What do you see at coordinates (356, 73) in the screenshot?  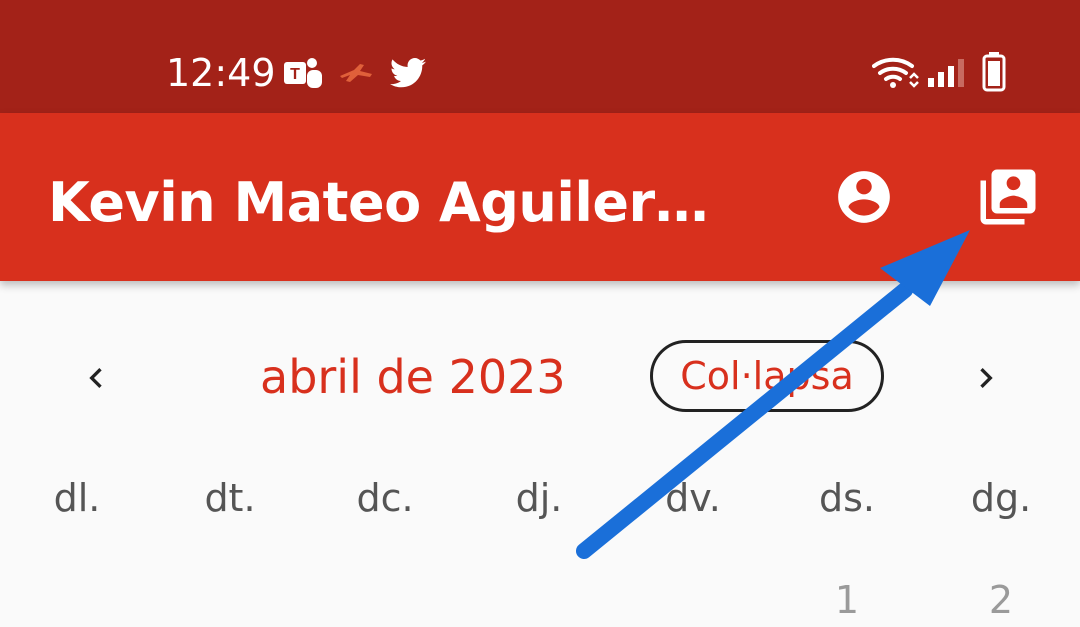 I see `flight-icon` at bounding box center [356, 73].